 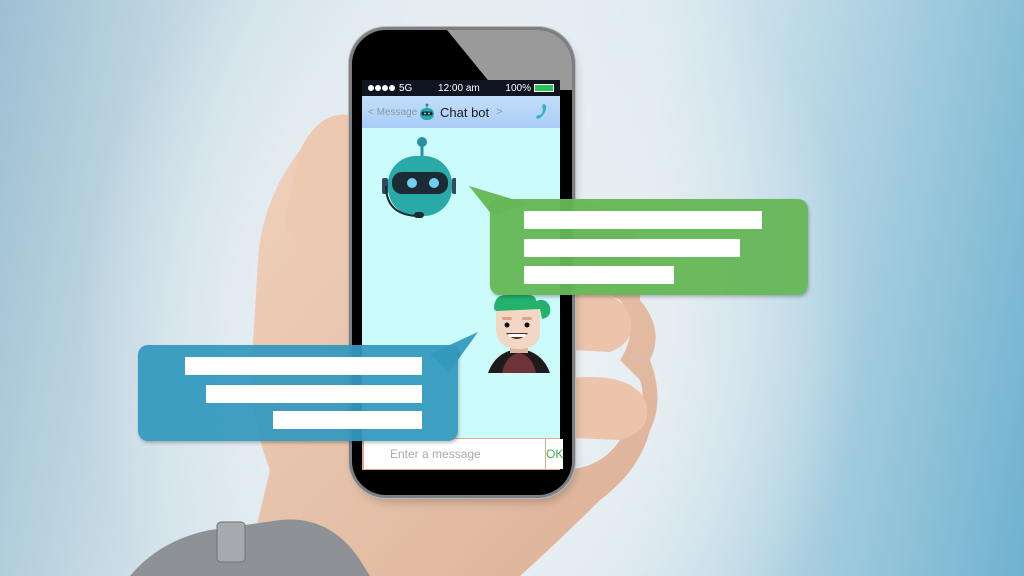 I want to click on user-avatar-icon, so click(x=519, y=334).